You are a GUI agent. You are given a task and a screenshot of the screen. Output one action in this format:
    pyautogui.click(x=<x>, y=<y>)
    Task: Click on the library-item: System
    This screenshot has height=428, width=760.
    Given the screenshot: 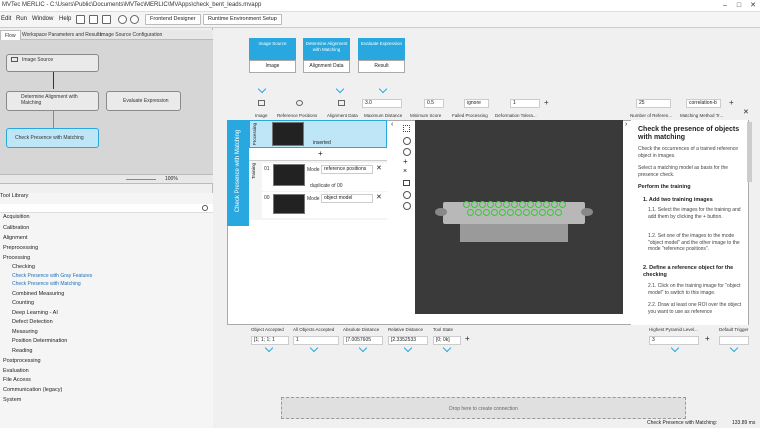 What is the action you would take?
    pyautogui.click(x=12, y=400)
    